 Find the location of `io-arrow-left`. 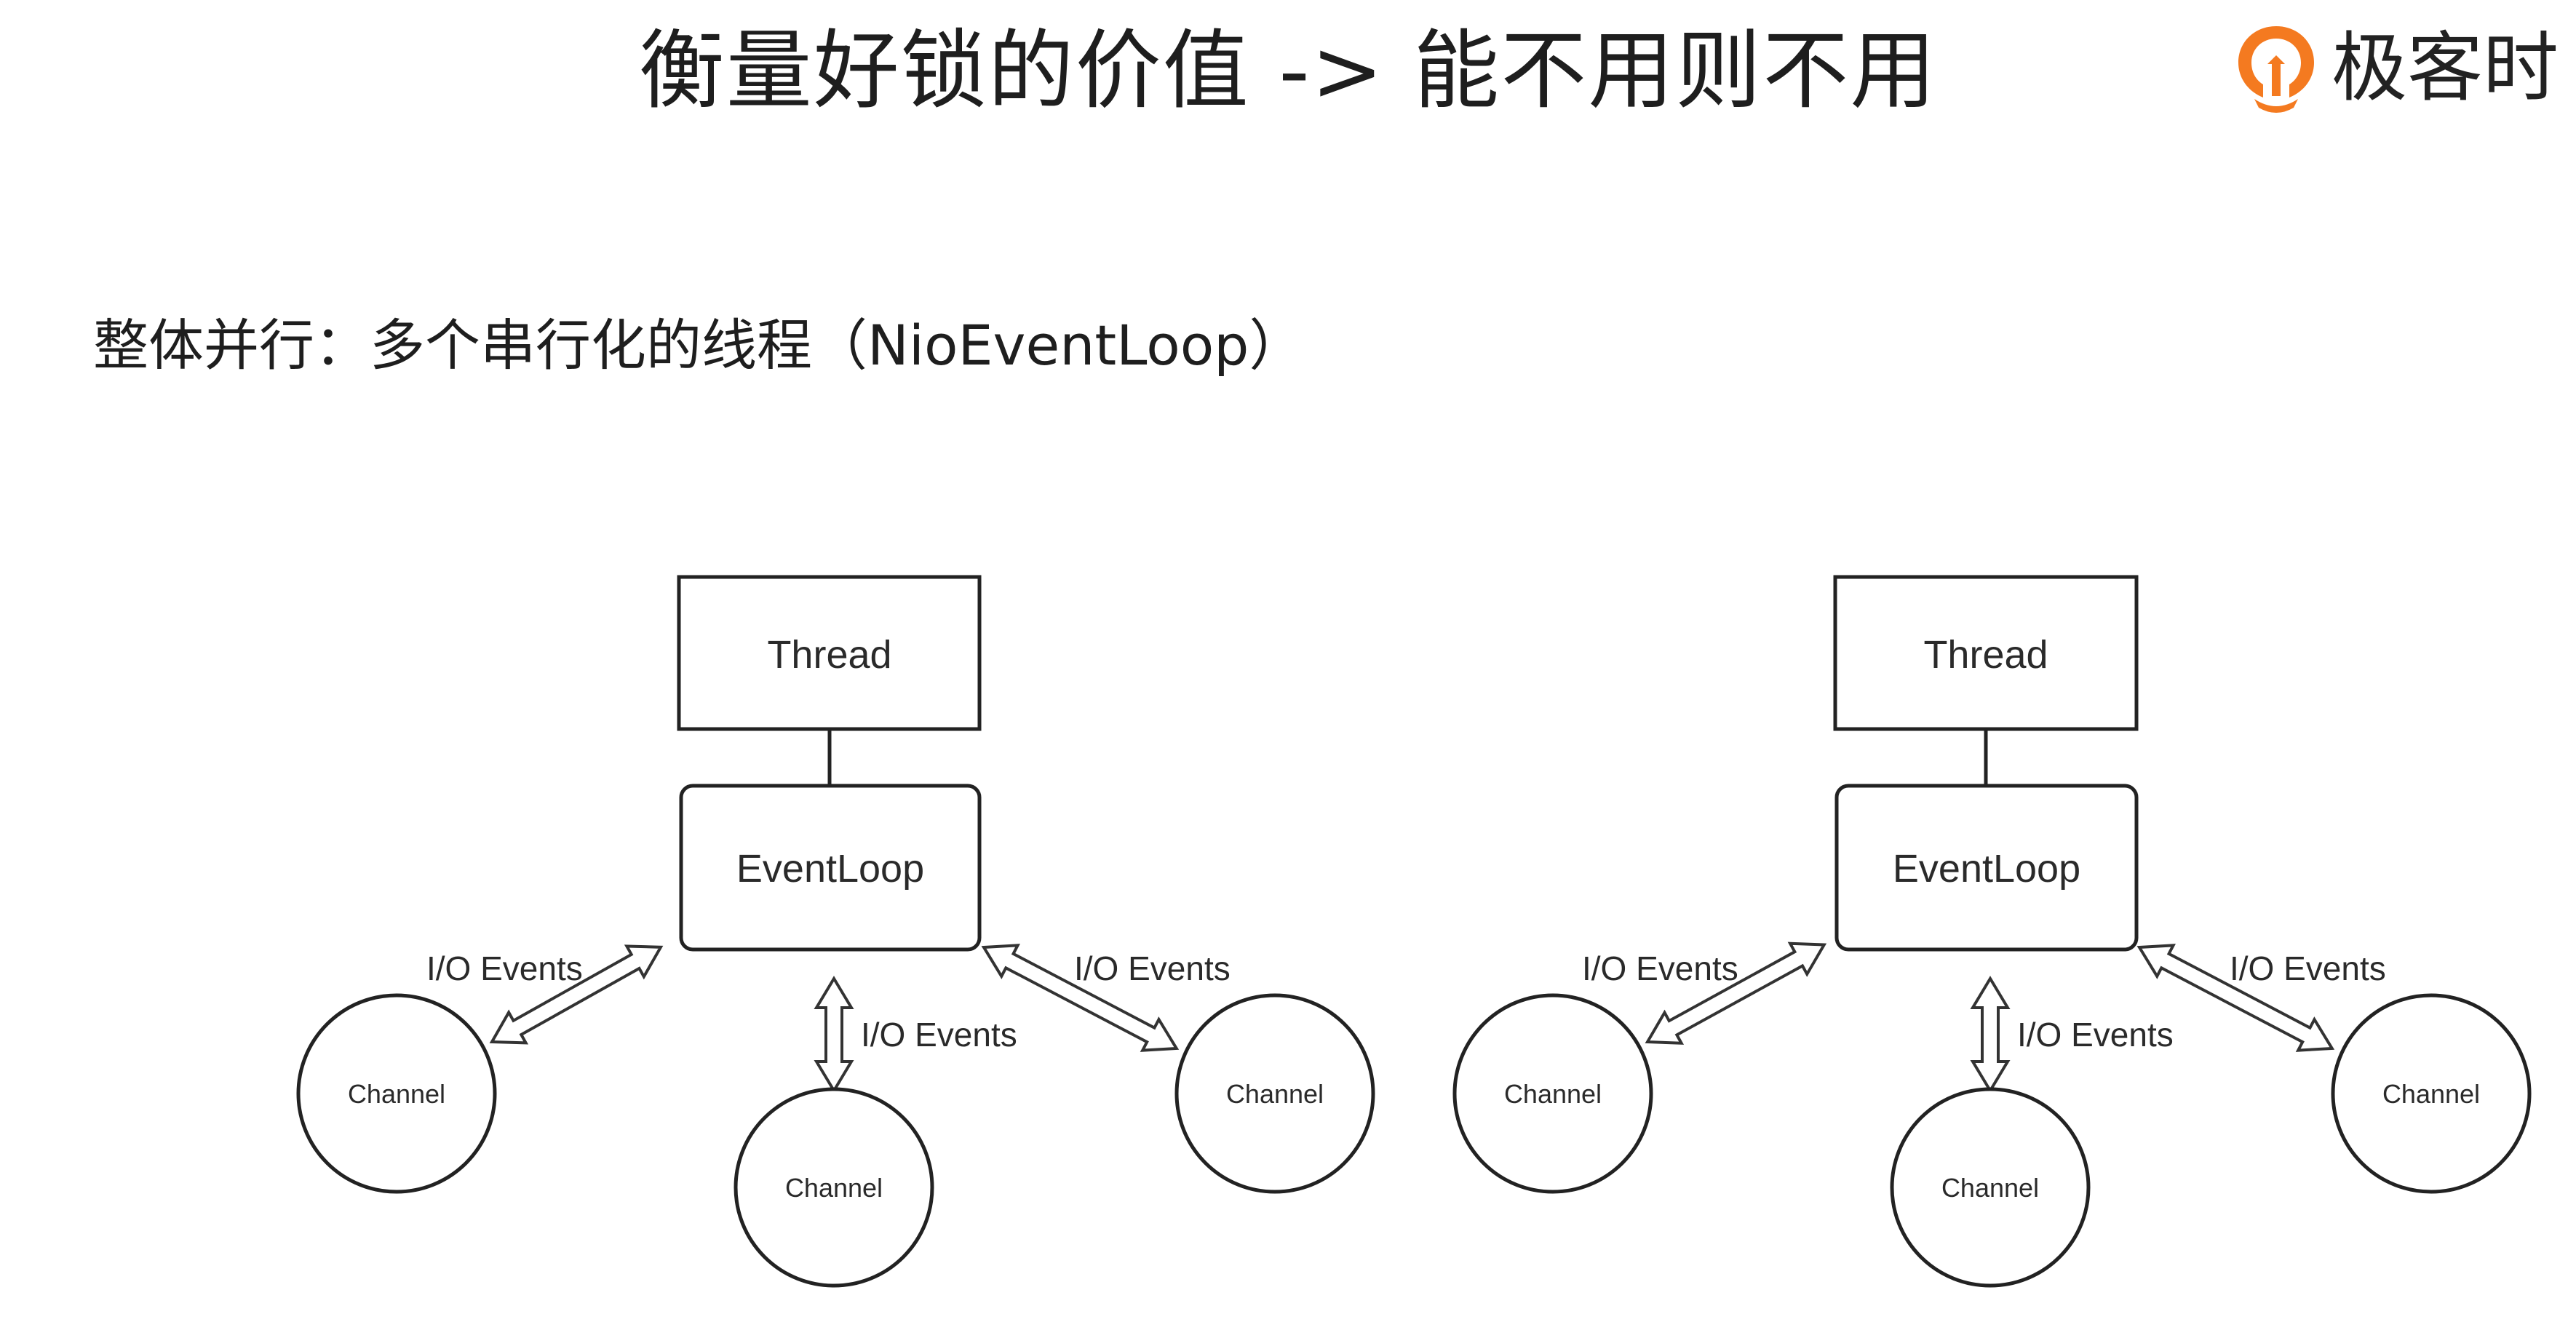

io-arrow-left is located at coordinates (1736, 993).